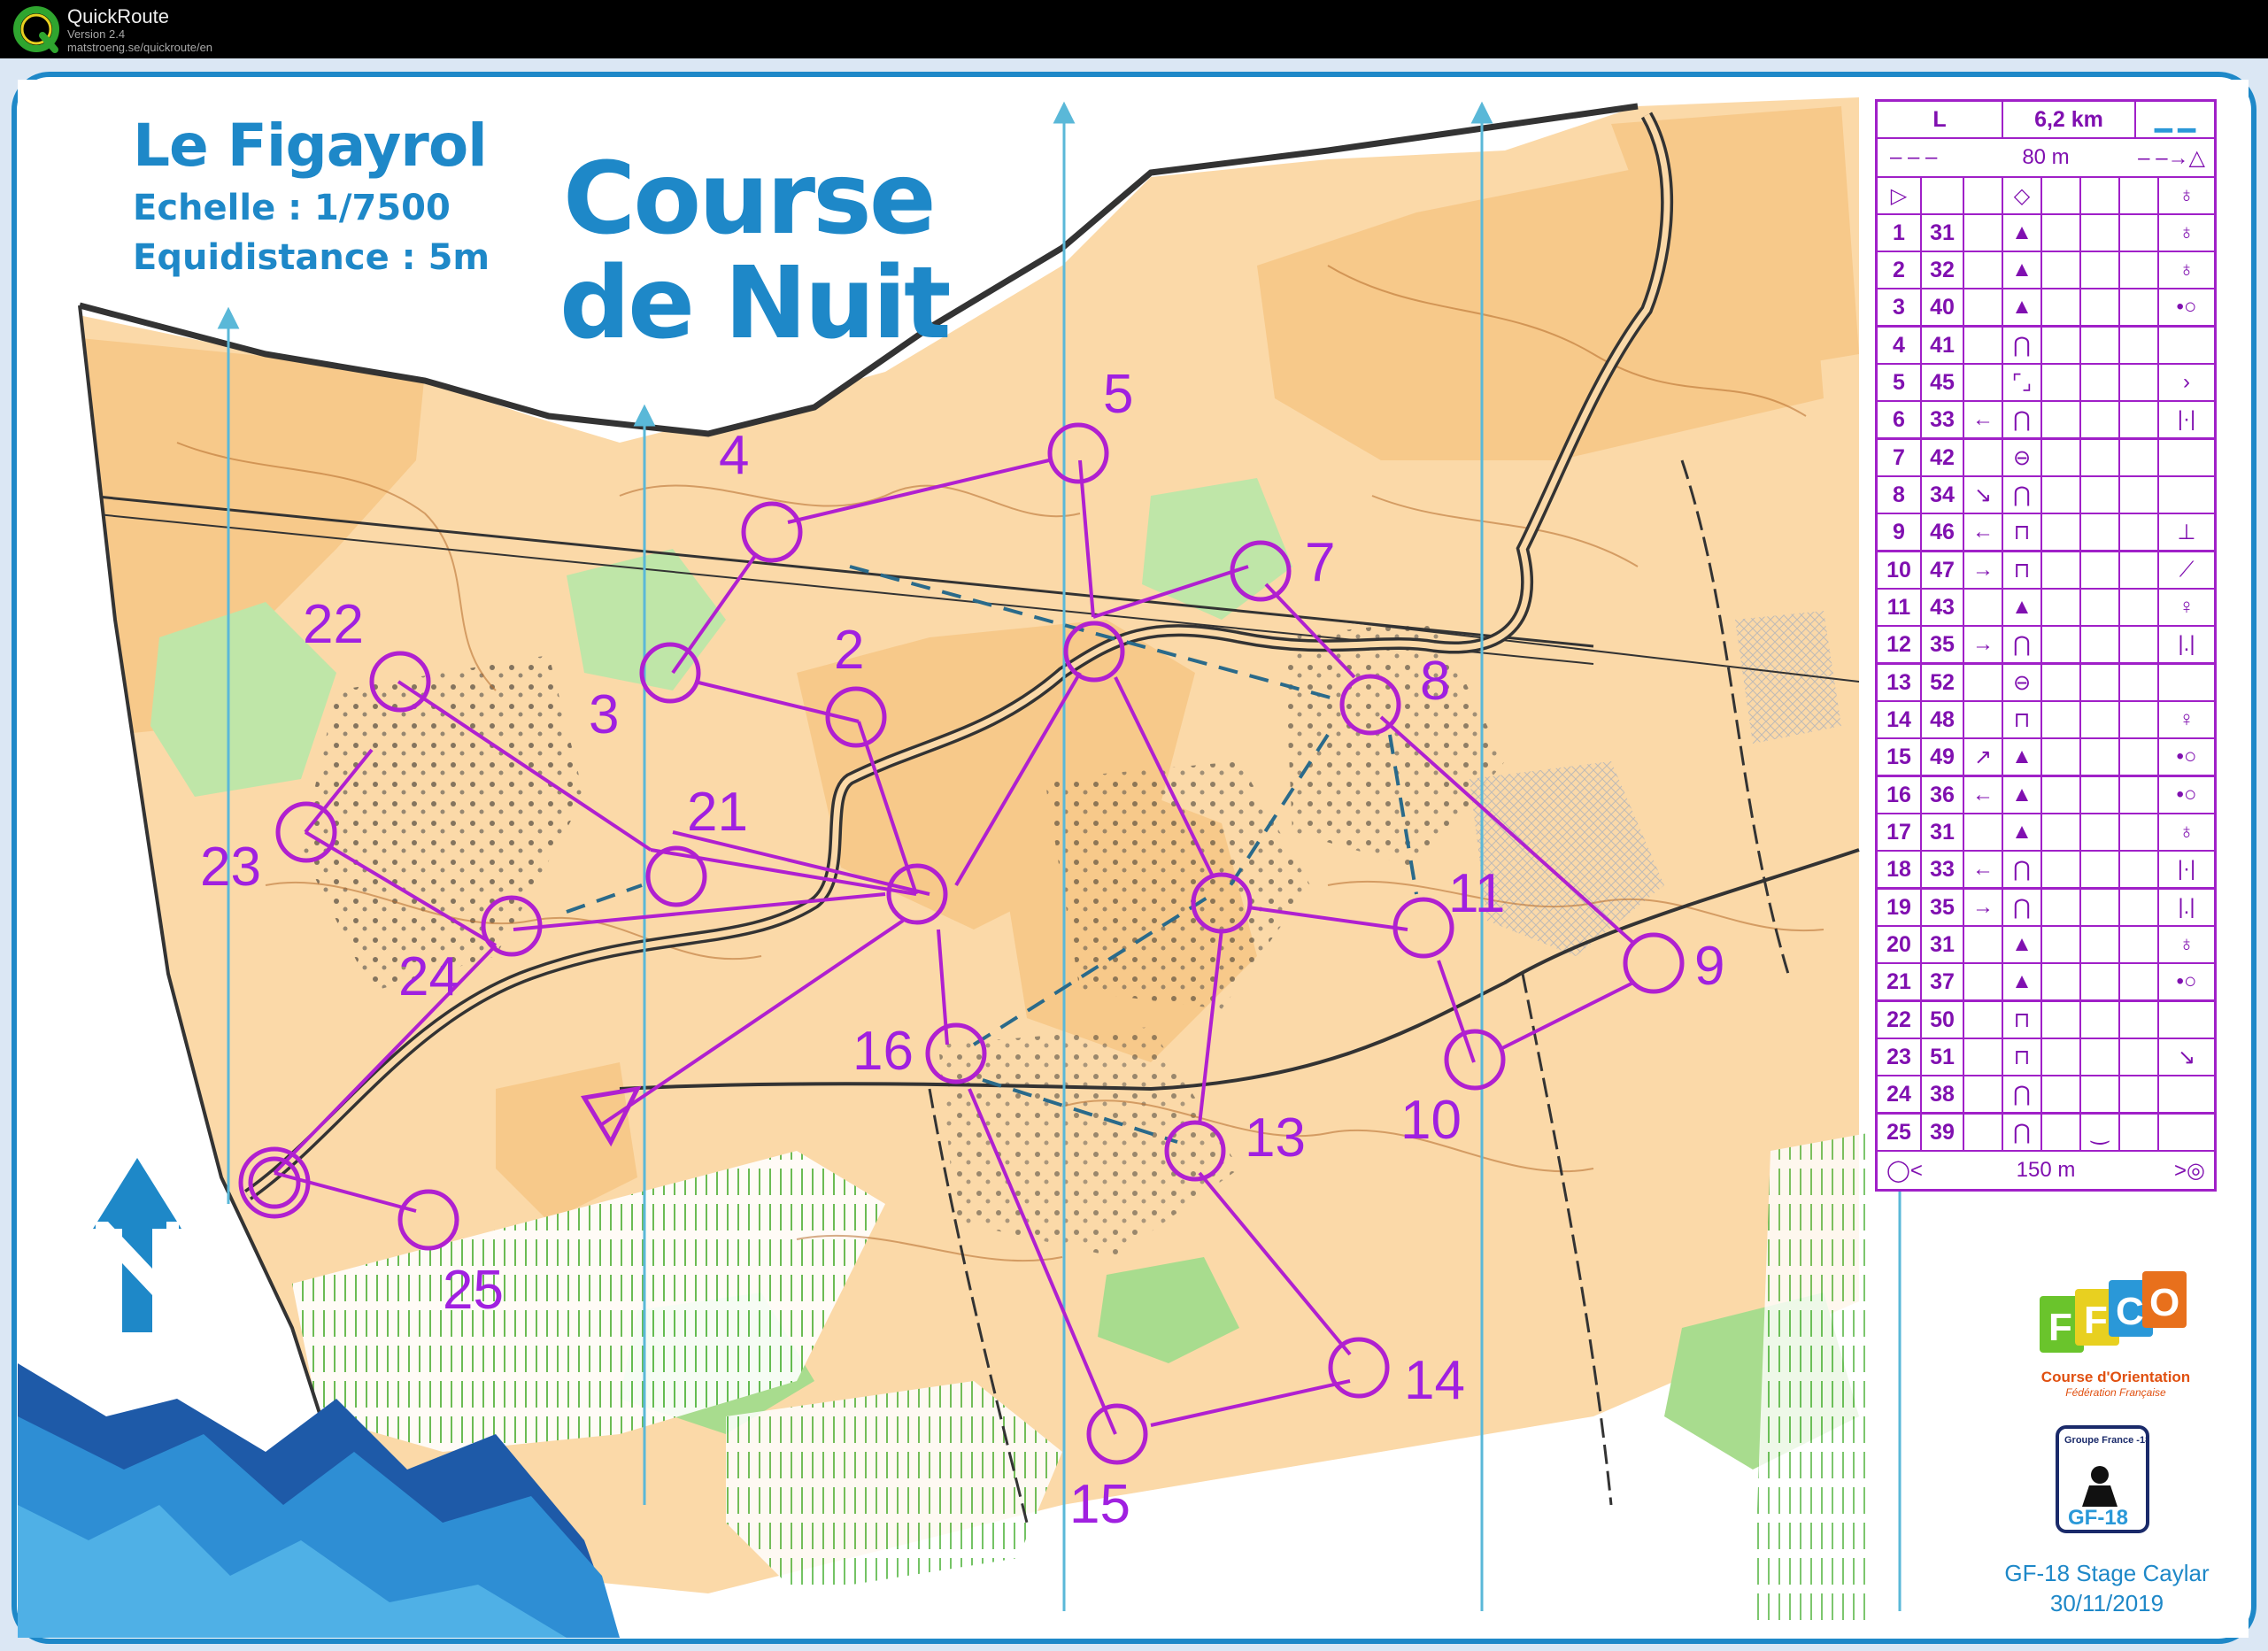 The image size is (2268, 1651). Describe the element at coordinates (1900, 871) in the screenshot. I see `cd-control-number: 18` at that location.